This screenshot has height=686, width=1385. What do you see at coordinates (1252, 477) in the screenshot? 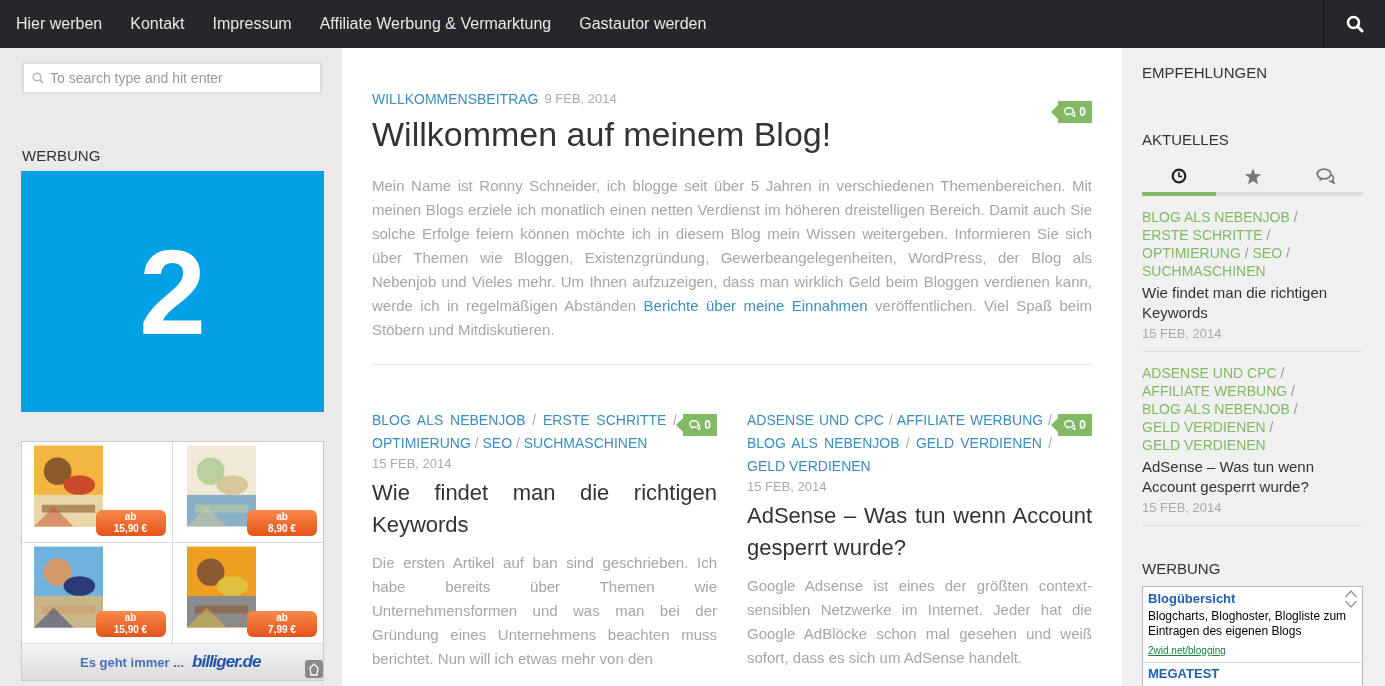
I see `post-link: AdSense – Was tun wenn Account gesperrt wurde?` at bounding box center [1252, 477].